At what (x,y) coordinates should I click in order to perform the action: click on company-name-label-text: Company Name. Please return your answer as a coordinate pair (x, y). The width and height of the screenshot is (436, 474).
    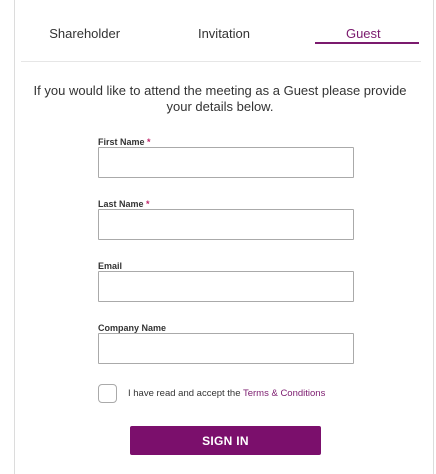
    Looking at the image, I should click on (132, 328).